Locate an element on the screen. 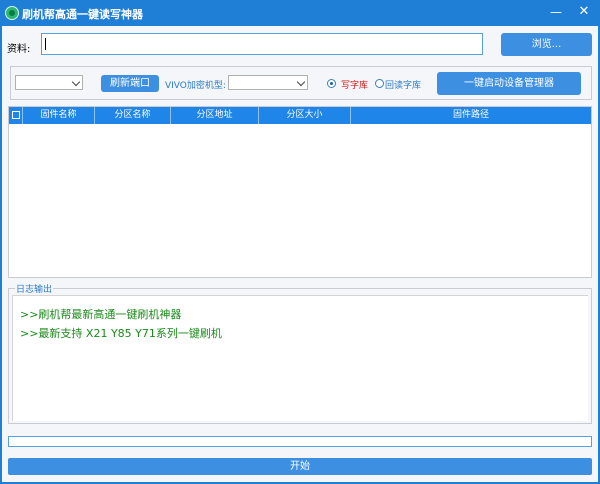 The height and width of the screenshot is (484, 600). file-path-label: 资料: is located at coordinates (19, 49).